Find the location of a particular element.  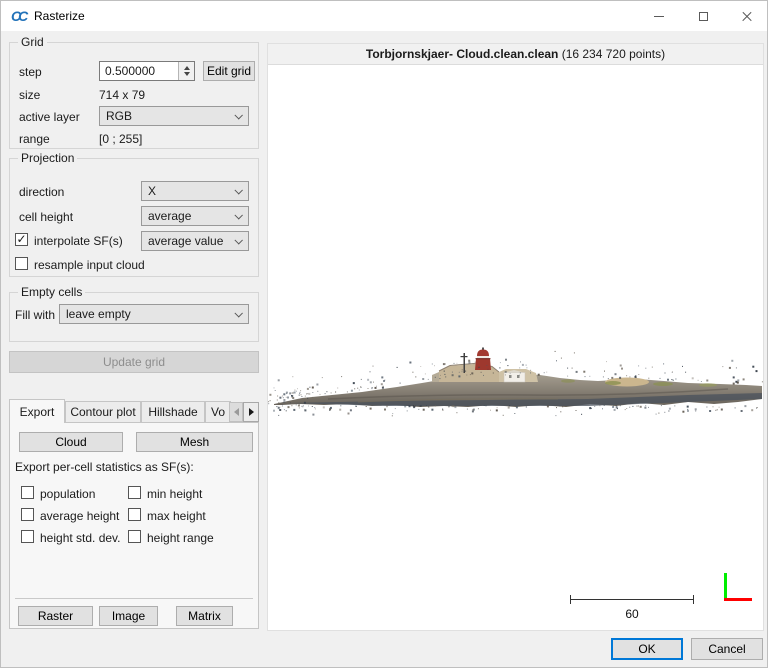

direction-value: X is located at coordinates (152, 191).